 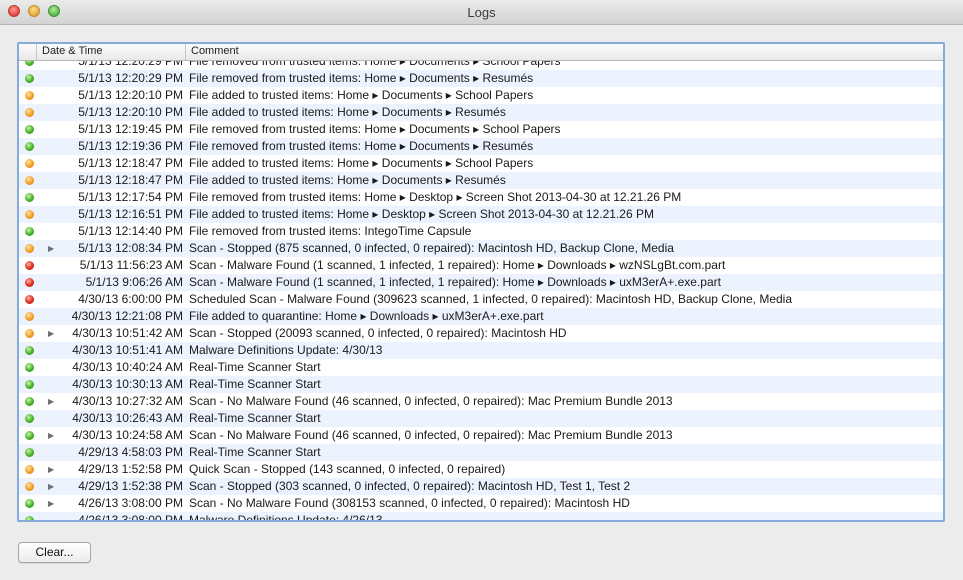 What do you see at coordinates (127, 367) in the screenshot?
I see `row-date: 4/30/13 10:40:24 AM` at bounding box center [127, 367].